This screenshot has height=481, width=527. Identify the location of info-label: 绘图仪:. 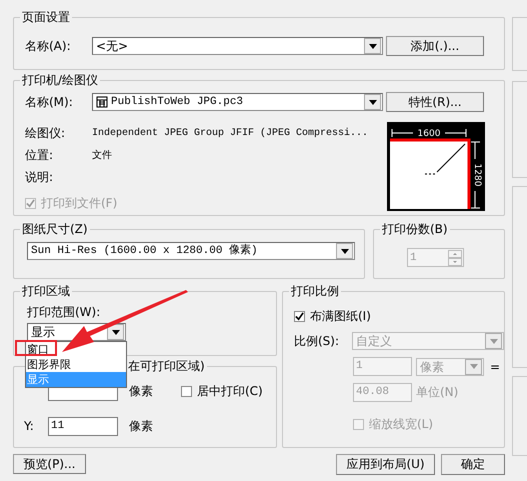
(45, 133).